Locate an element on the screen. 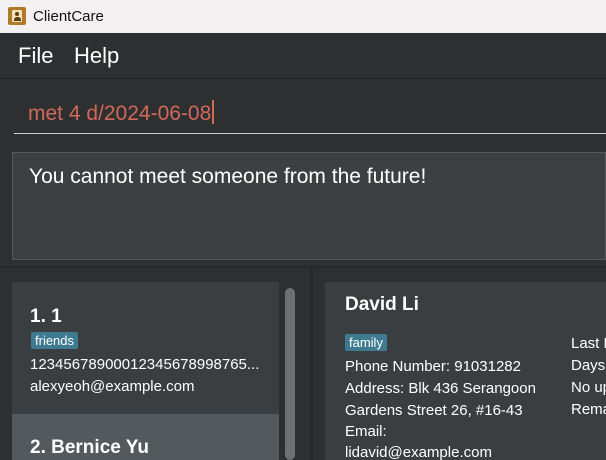 This screenshot has width=606, height=460. detail-address: Address: Blk 436 Serangoon is located at coordinates (440, 388).